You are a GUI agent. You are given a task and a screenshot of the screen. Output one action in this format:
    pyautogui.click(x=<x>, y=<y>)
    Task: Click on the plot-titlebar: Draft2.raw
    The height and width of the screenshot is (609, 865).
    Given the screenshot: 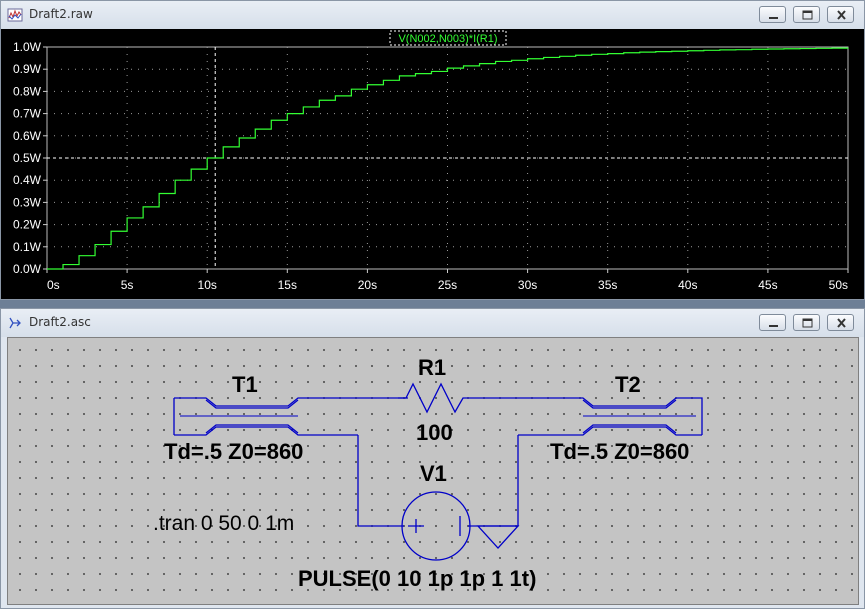 What is the action you would take?
    pyautogui.click(x=432, y=15)
    